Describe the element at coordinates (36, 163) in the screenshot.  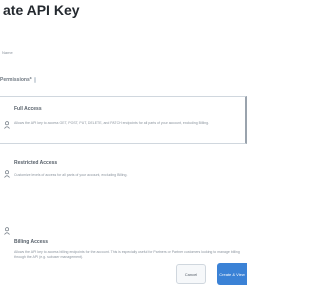
I see `option-title: Restricted Access` at that location.